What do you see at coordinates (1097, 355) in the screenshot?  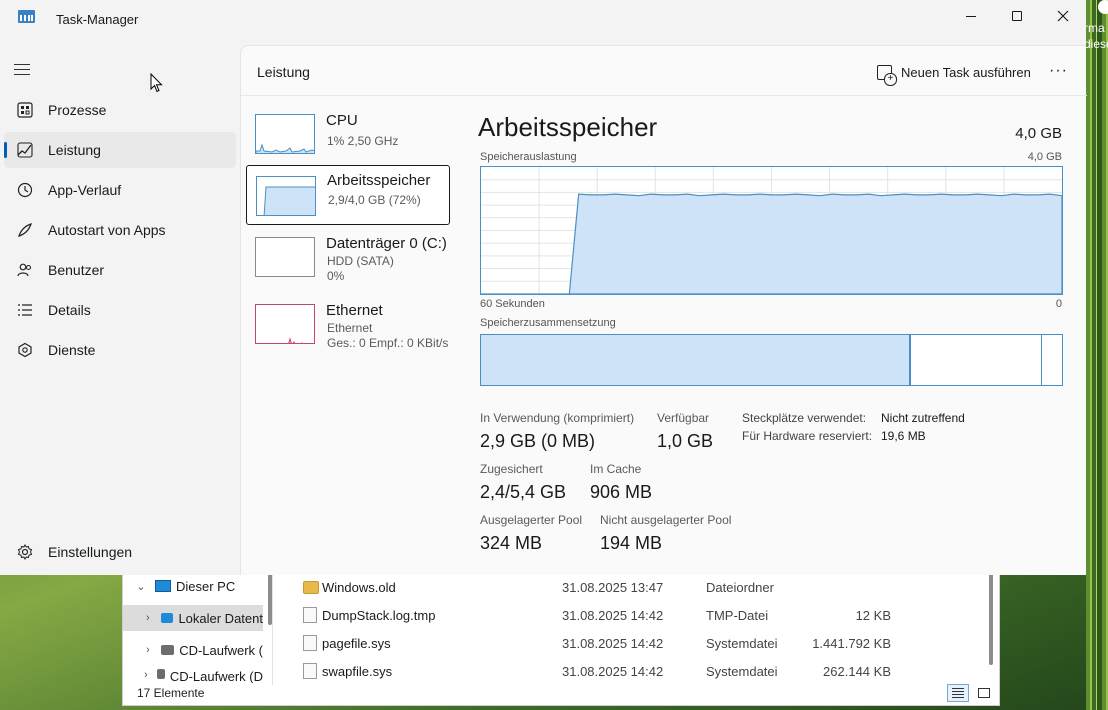 I see `desktop-wallpaper` at bounding box center [1097, 355].